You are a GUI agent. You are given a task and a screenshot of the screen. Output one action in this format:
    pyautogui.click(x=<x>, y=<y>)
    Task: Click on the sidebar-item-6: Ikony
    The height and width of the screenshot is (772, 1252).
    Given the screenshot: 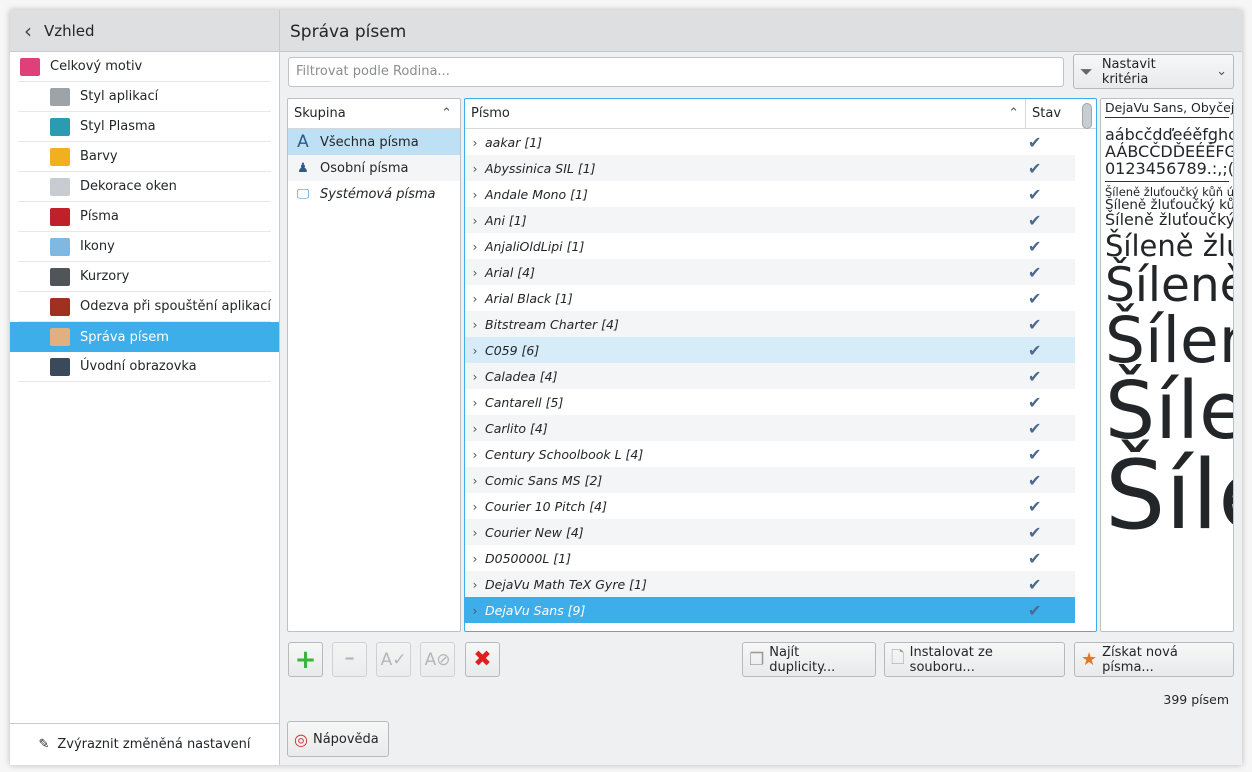 What is the action you would take?
    pyautogui.click(x=144, y=247)
    